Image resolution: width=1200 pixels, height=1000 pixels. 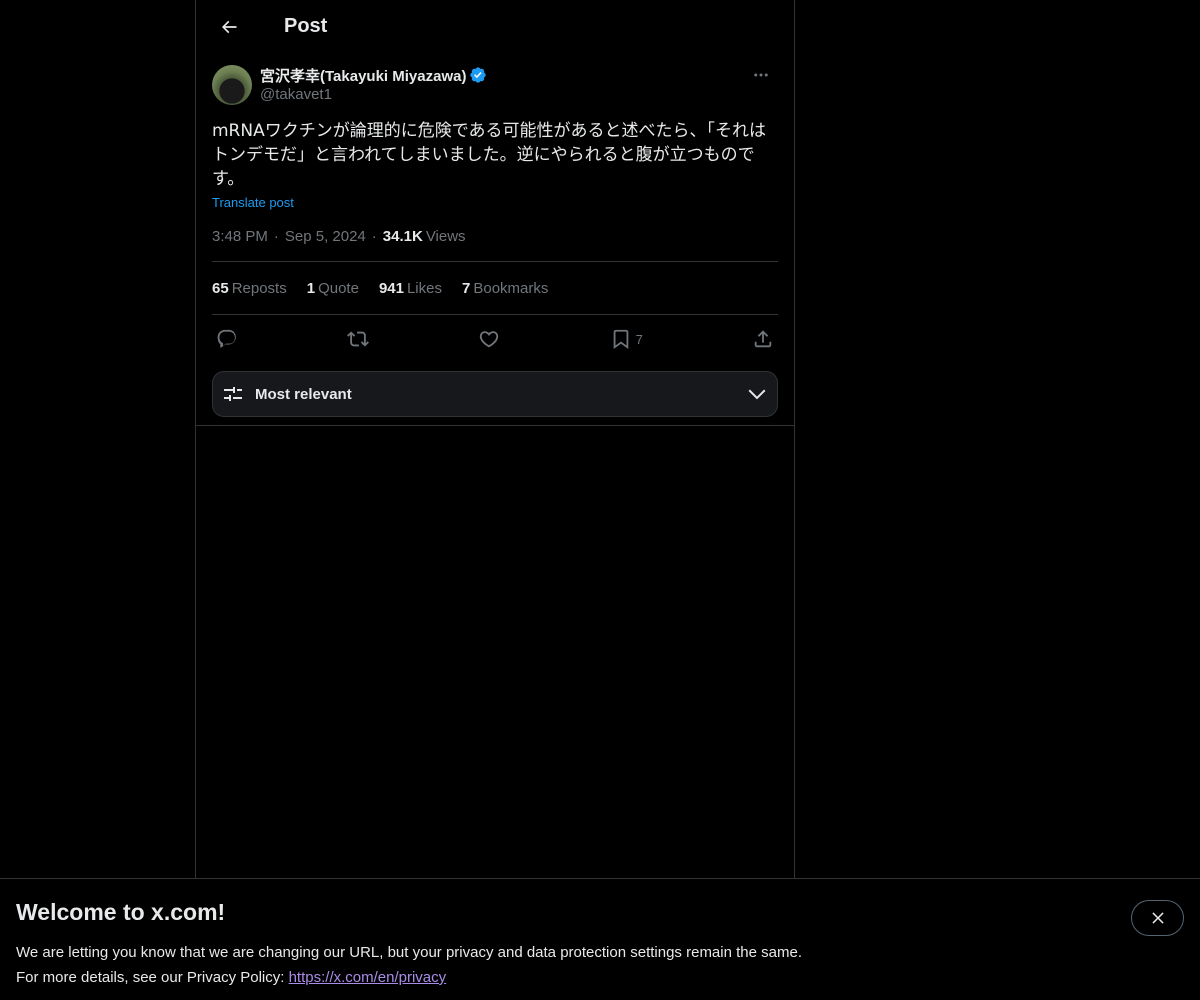 I want to click on close-banner-button, so click(x=1157, y=918).